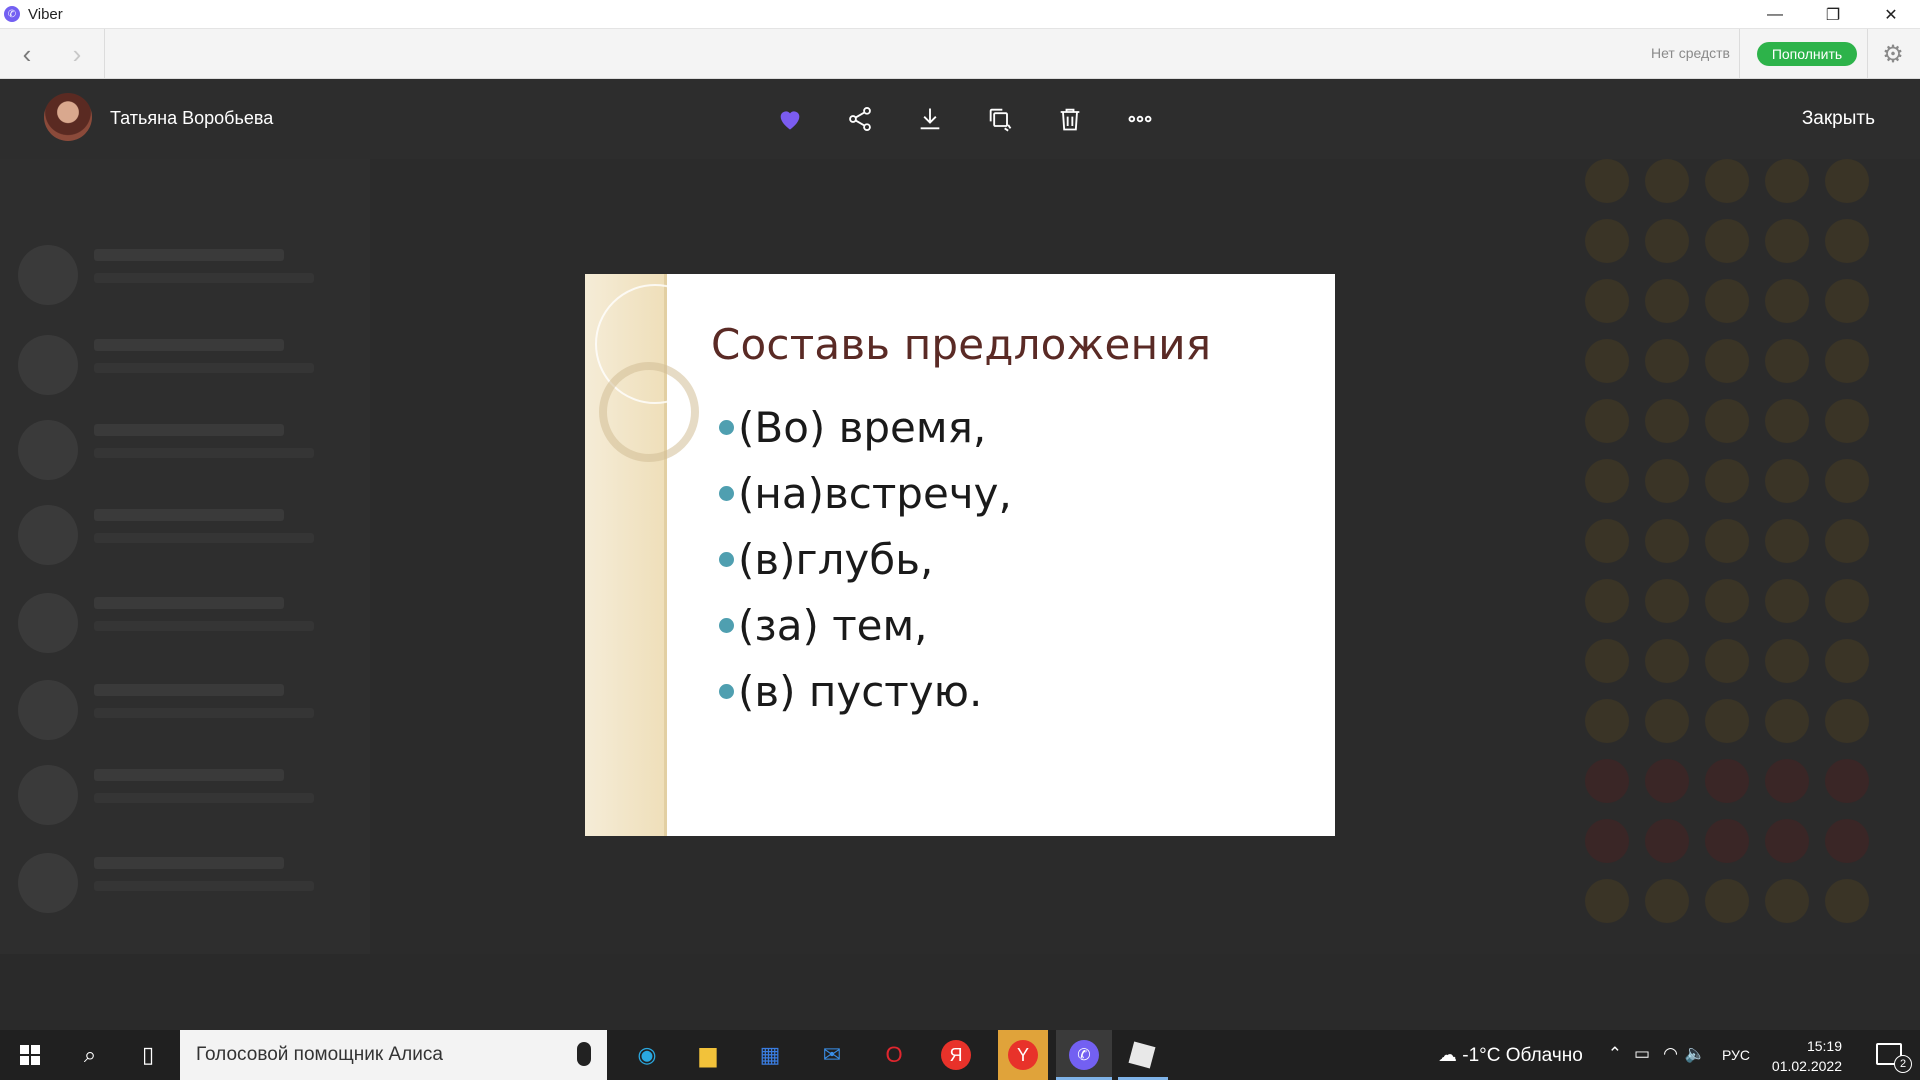 Image resolution: width=1920 pixels, height=1080 pixels. What do you see at coordinates (649, 412) in the screenshot?
I see `decor-circle` at bounding box center [649, 412].